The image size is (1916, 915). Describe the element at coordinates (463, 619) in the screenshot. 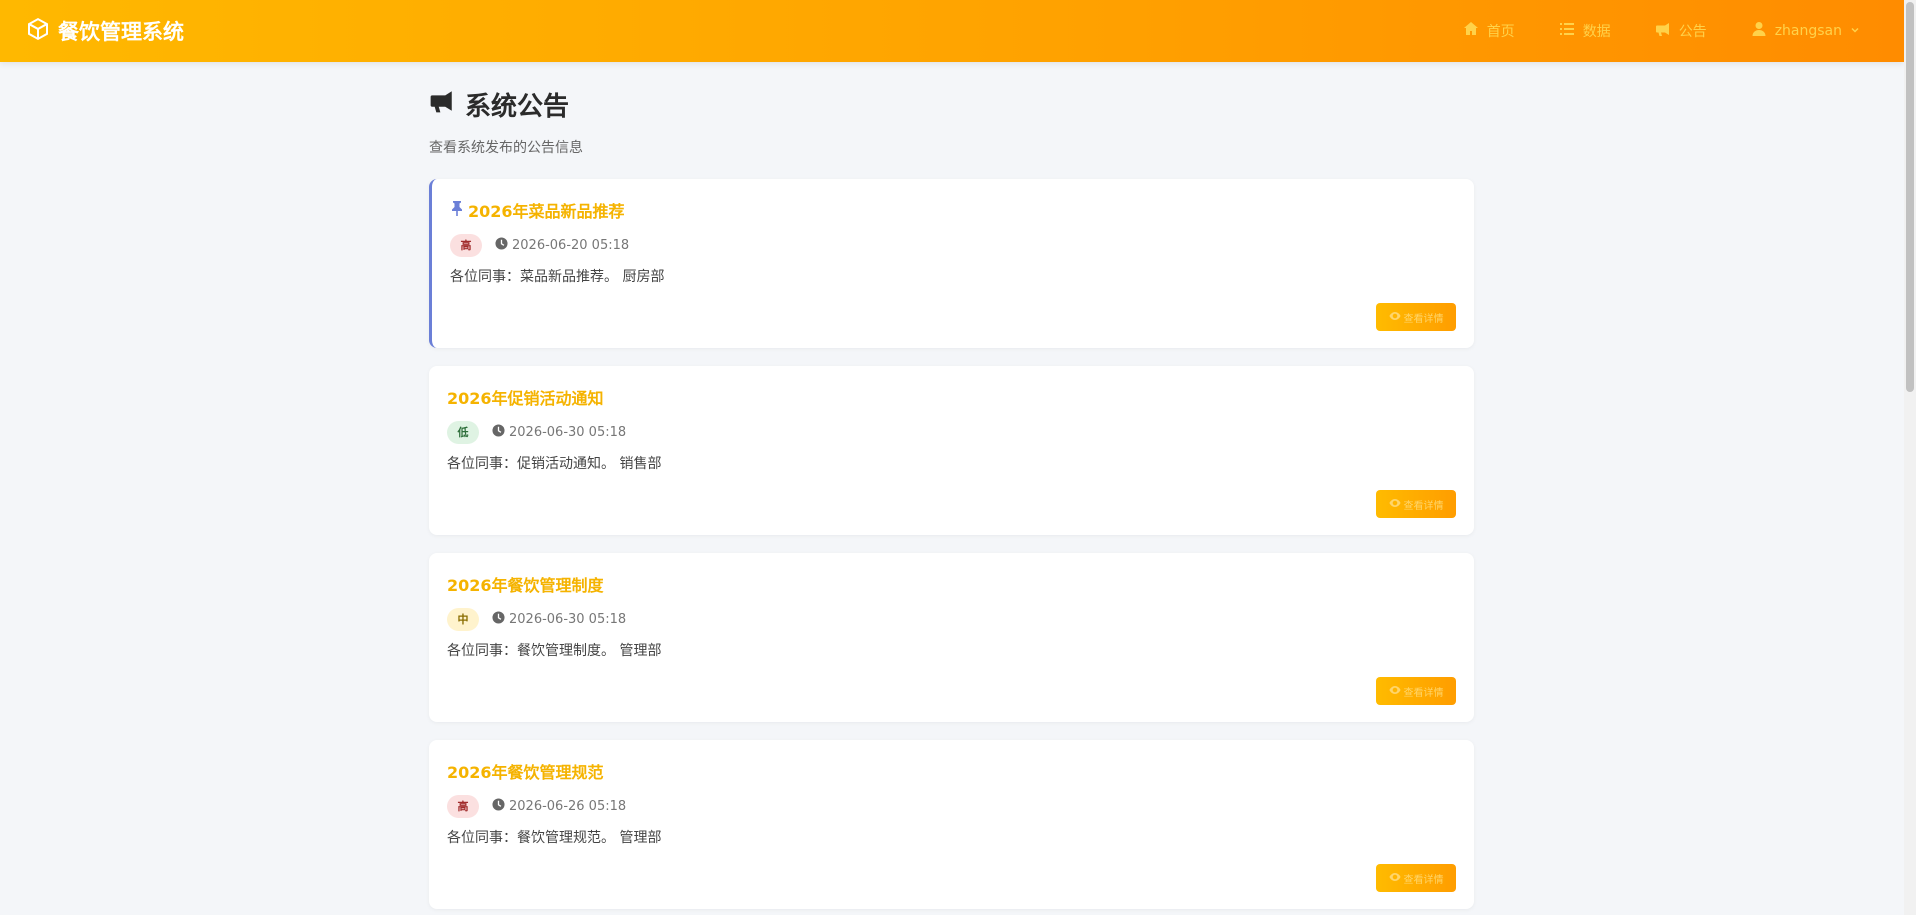

I see `priority-badge: 中` at that location.